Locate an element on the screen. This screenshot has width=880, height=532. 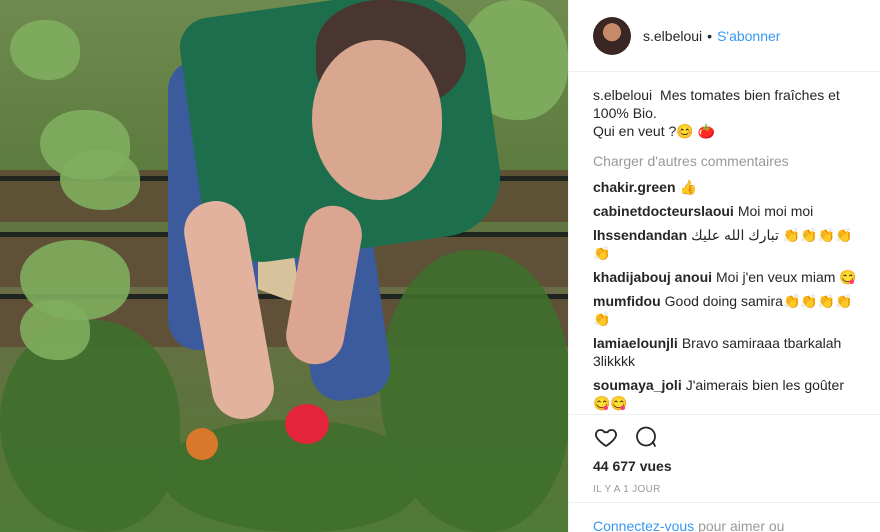
login-link: Connectez-vous is located at coordinates (643, 525).